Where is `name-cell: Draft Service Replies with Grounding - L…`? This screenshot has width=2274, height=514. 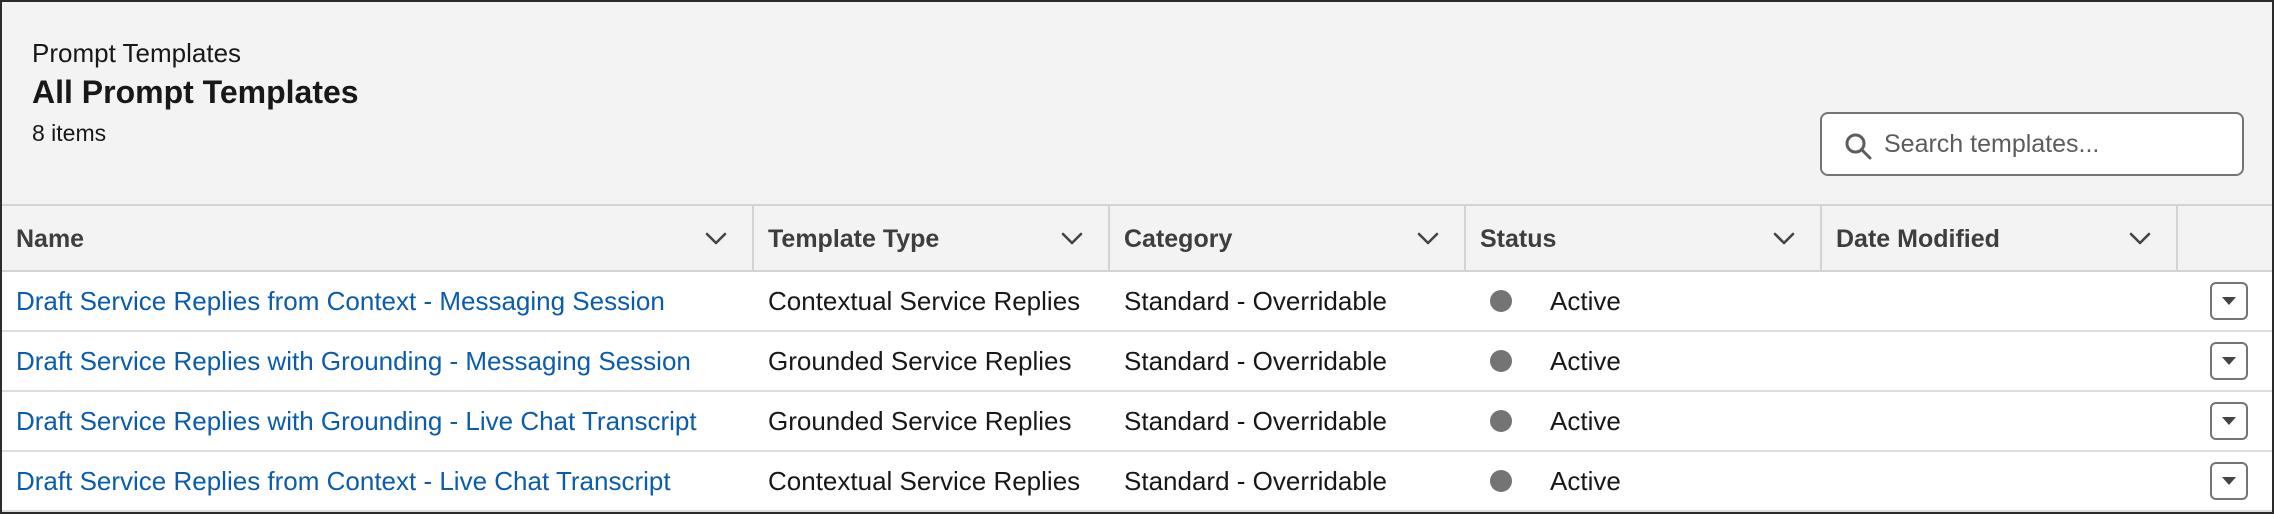 name-cell: Draft Service Replies with Grounding - L… is located at coordinates (378, 421).